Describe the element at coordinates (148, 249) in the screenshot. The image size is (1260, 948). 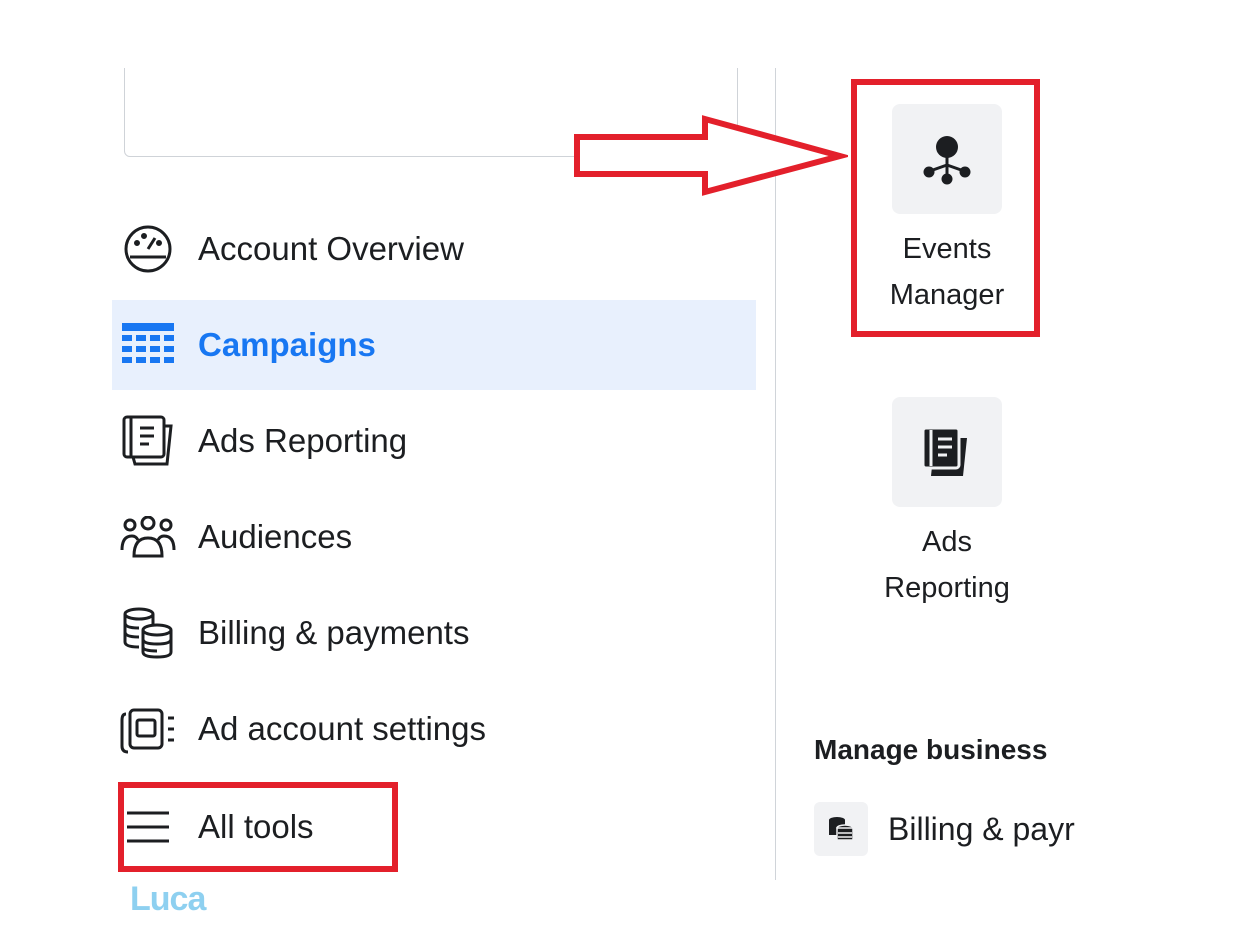
I see `gauge-icon` at that location.